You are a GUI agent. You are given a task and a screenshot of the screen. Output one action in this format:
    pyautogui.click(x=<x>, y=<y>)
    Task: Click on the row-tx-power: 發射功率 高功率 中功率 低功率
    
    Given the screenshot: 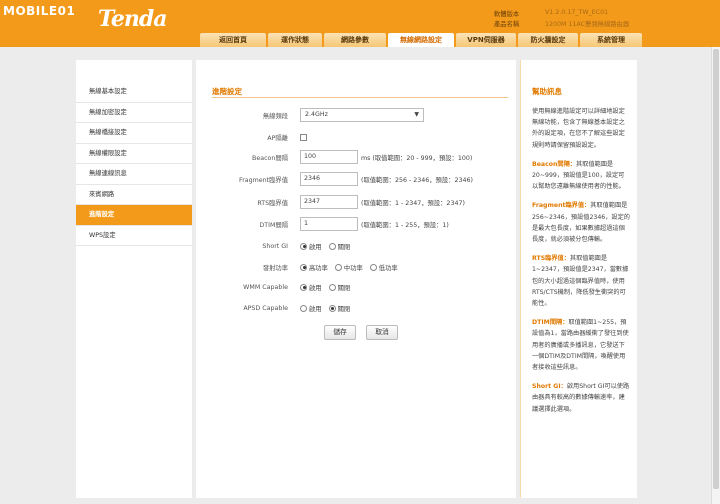 What is the action you would take?
    pyautogui.click(x=356, y=267)
    